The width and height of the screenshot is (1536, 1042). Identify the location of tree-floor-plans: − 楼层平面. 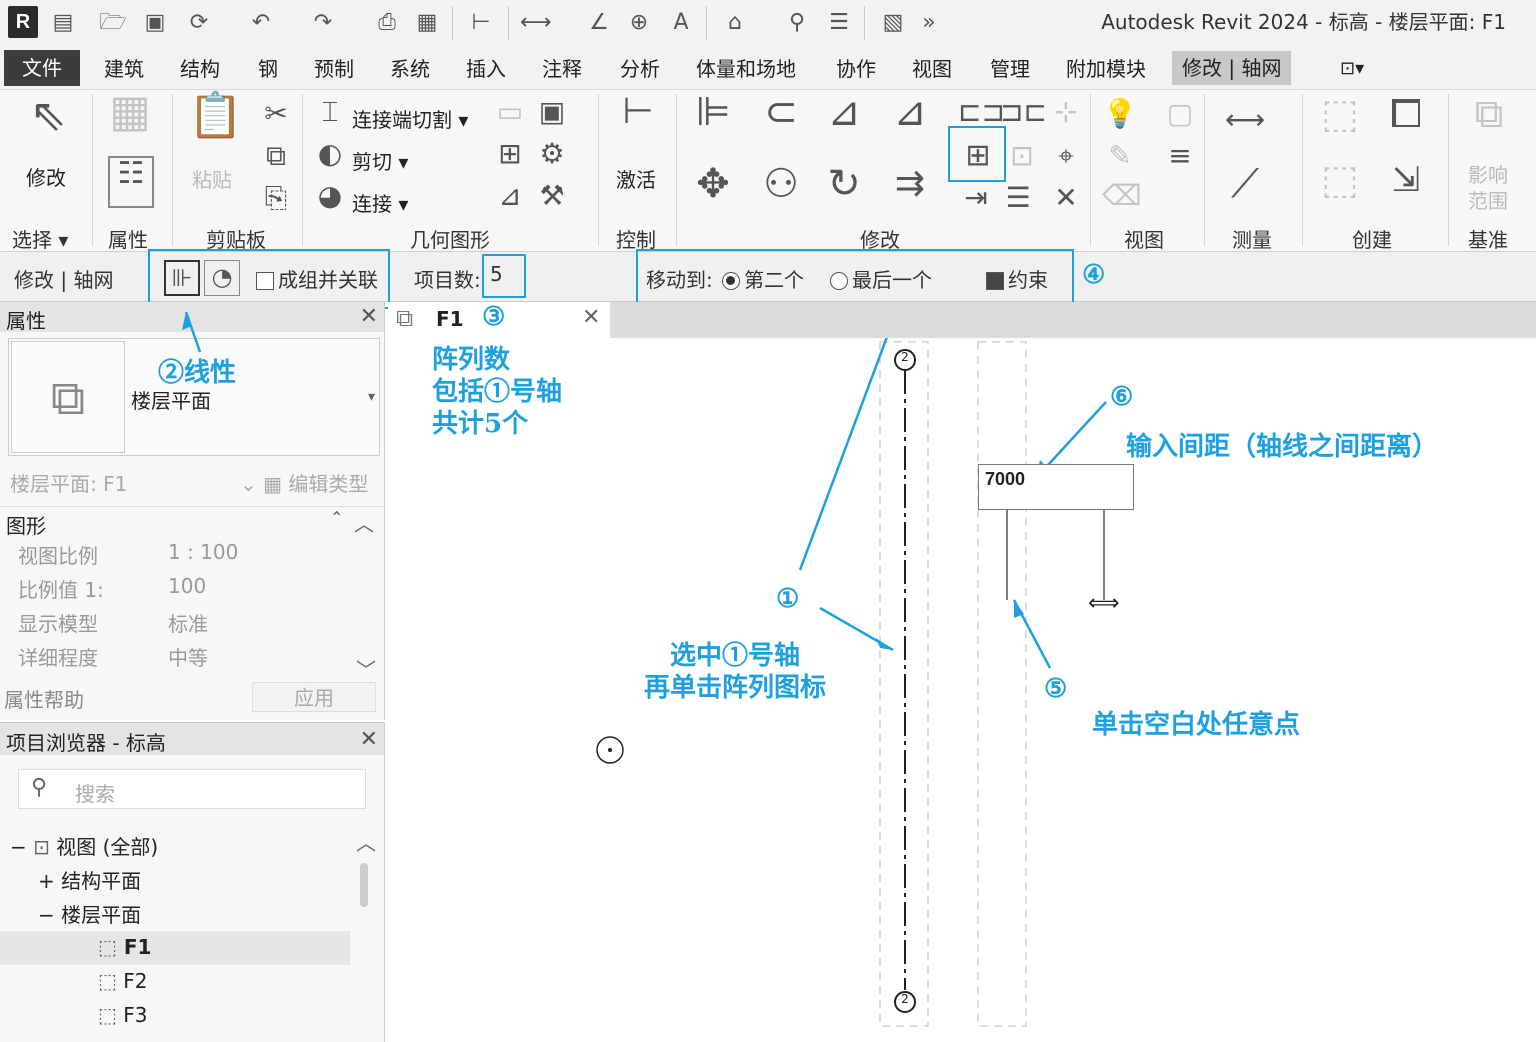
(89, 913).